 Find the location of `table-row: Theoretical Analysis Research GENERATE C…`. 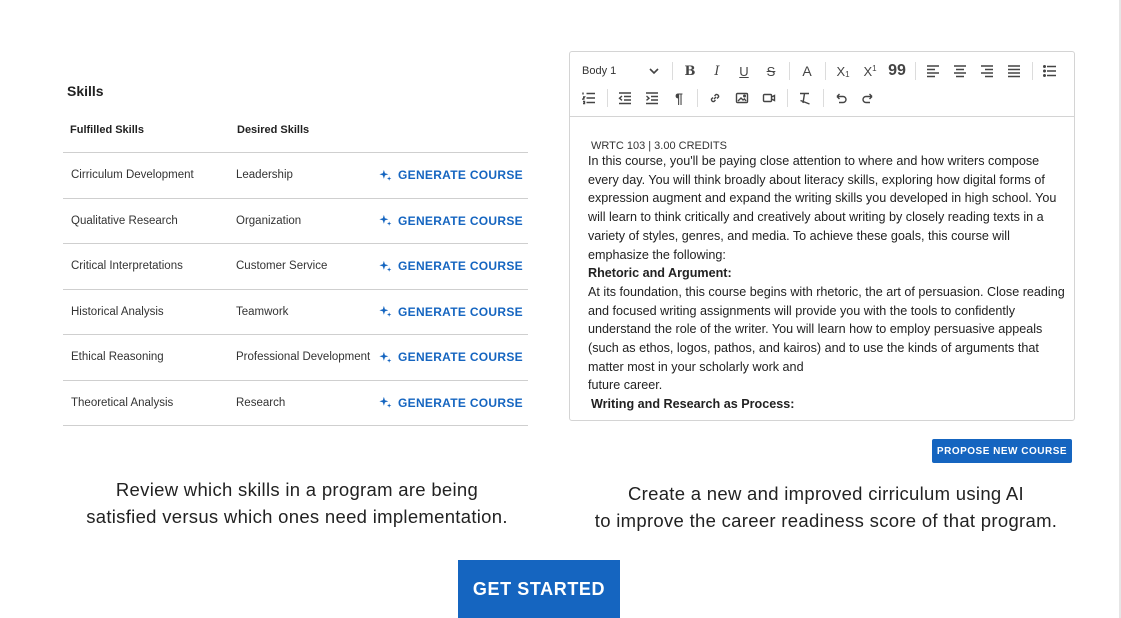

table-row: Theoretical Analysis Research GENERATE C… is located at coordinates (295, 402).